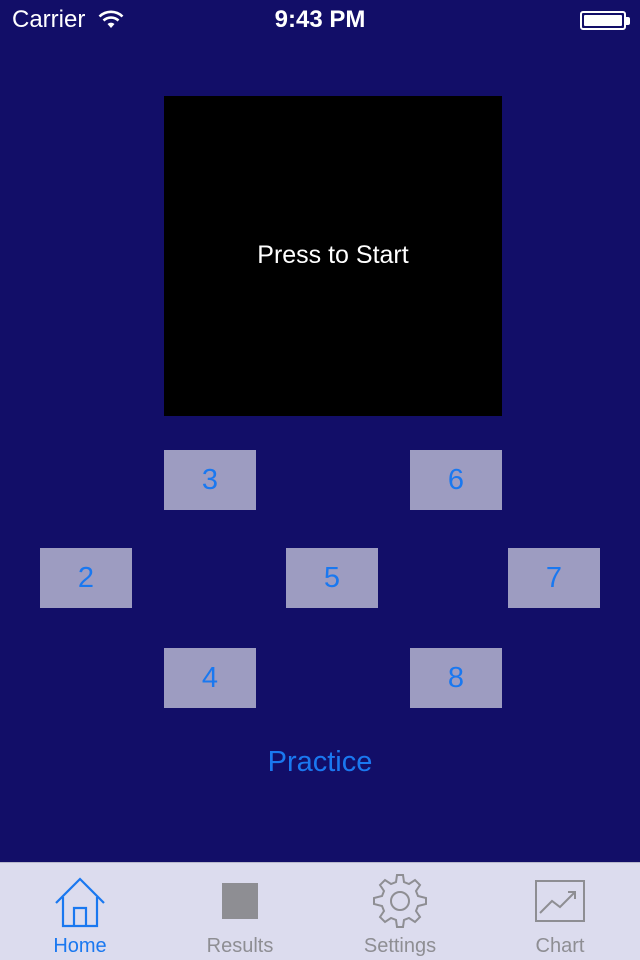 This screenshot has width=640, height=960. I want to click on key-3-button: 3, so click(210, 480).